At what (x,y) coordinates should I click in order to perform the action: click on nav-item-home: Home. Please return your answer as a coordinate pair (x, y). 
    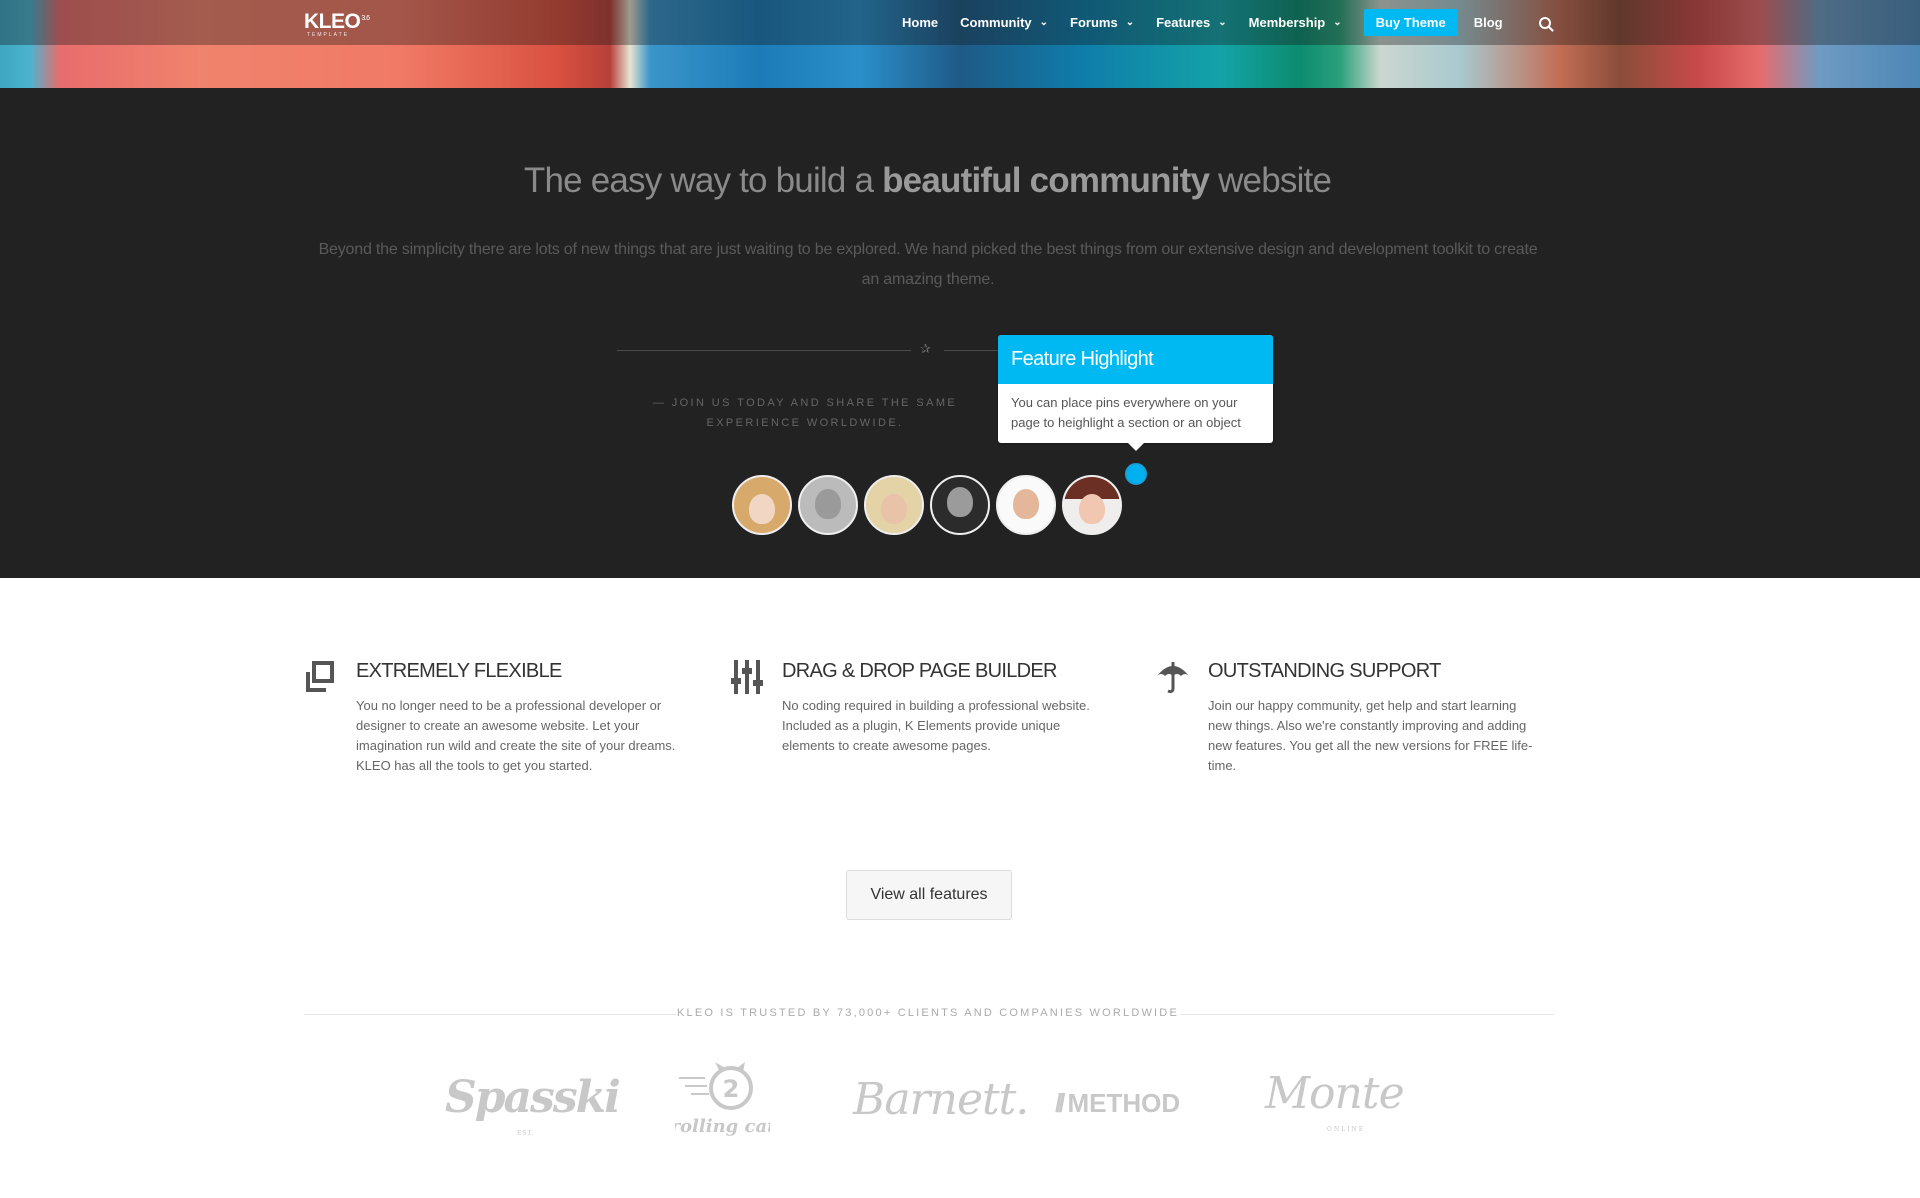
    Looking at the image, I should click on (920, 22).